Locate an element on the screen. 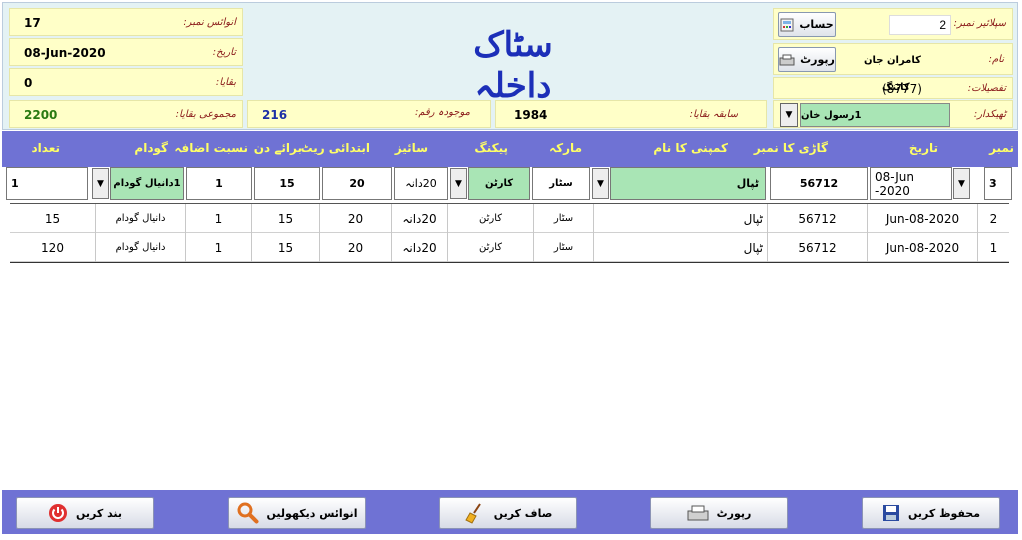 This screenshot has width=1022, height=540. supplier-name: کامران جان is located at coordinates (892, 60).